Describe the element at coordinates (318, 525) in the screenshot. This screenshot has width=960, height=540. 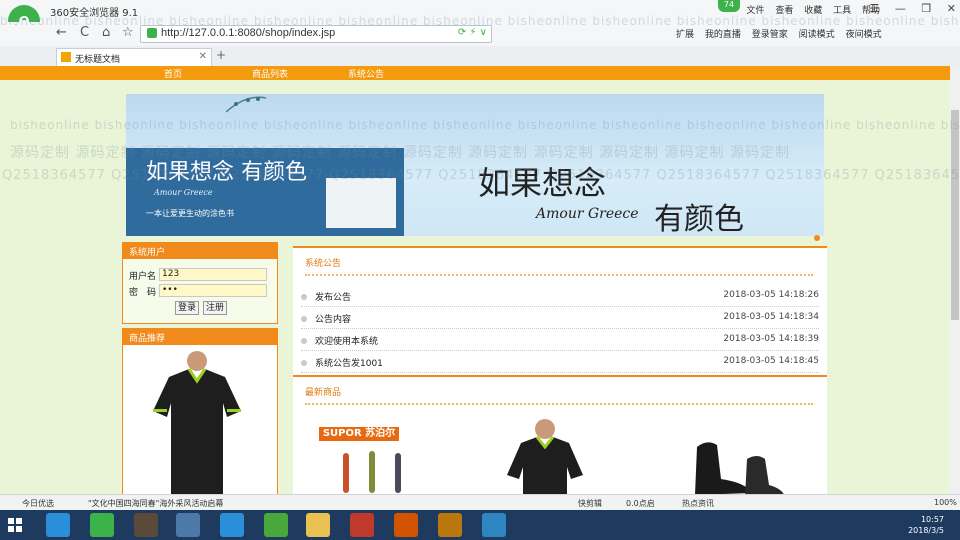
I see `folder-icon` at that location.